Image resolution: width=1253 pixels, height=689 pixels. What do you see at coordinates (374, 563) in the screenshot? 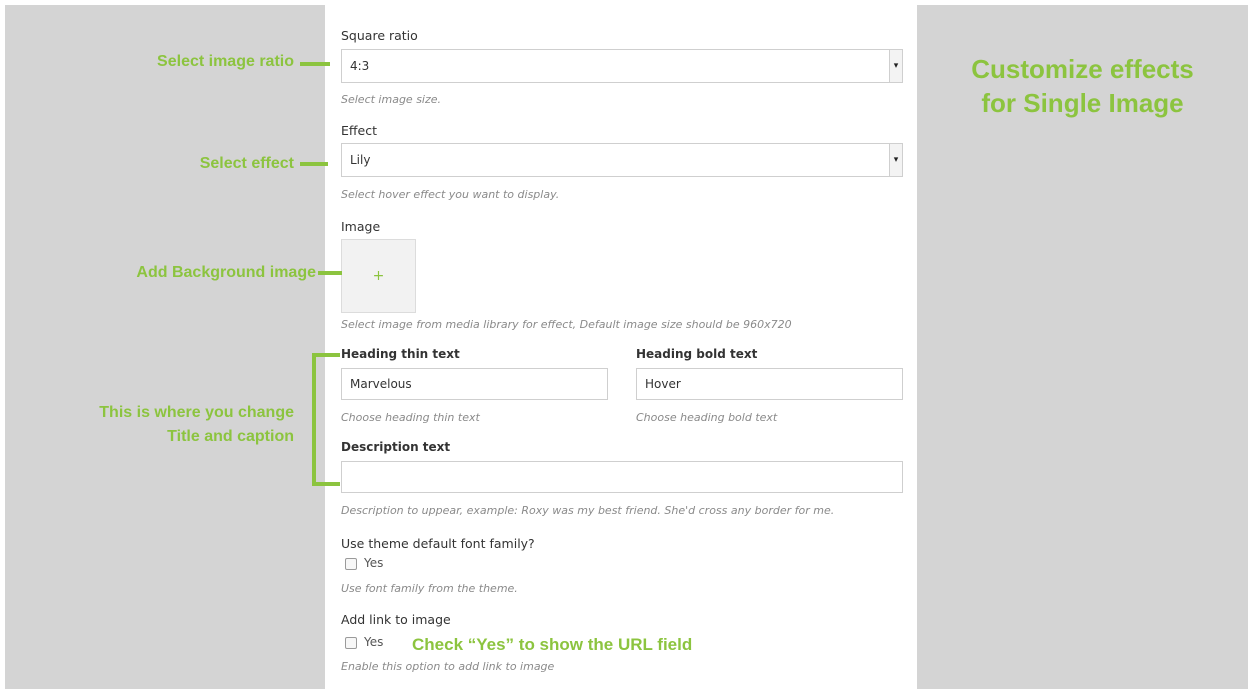
I see `theme-font-checkbox-label: Yes` at bounding box center [374, 563].